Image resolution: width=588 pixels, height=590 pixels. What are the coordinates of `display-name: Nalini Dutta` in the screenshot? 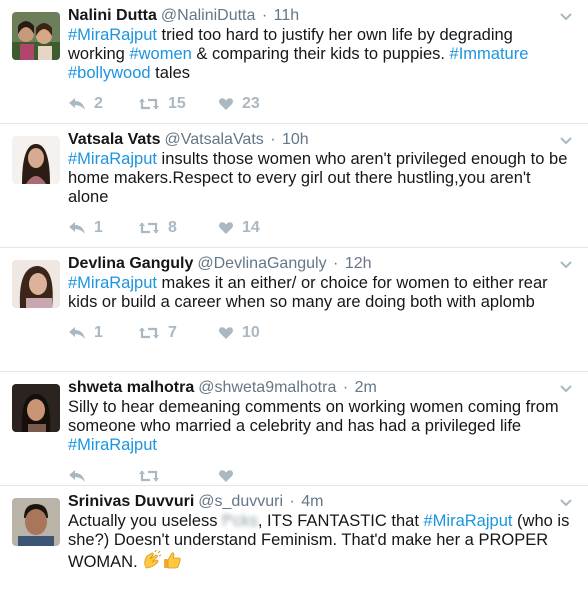 It's located at (112, 15).